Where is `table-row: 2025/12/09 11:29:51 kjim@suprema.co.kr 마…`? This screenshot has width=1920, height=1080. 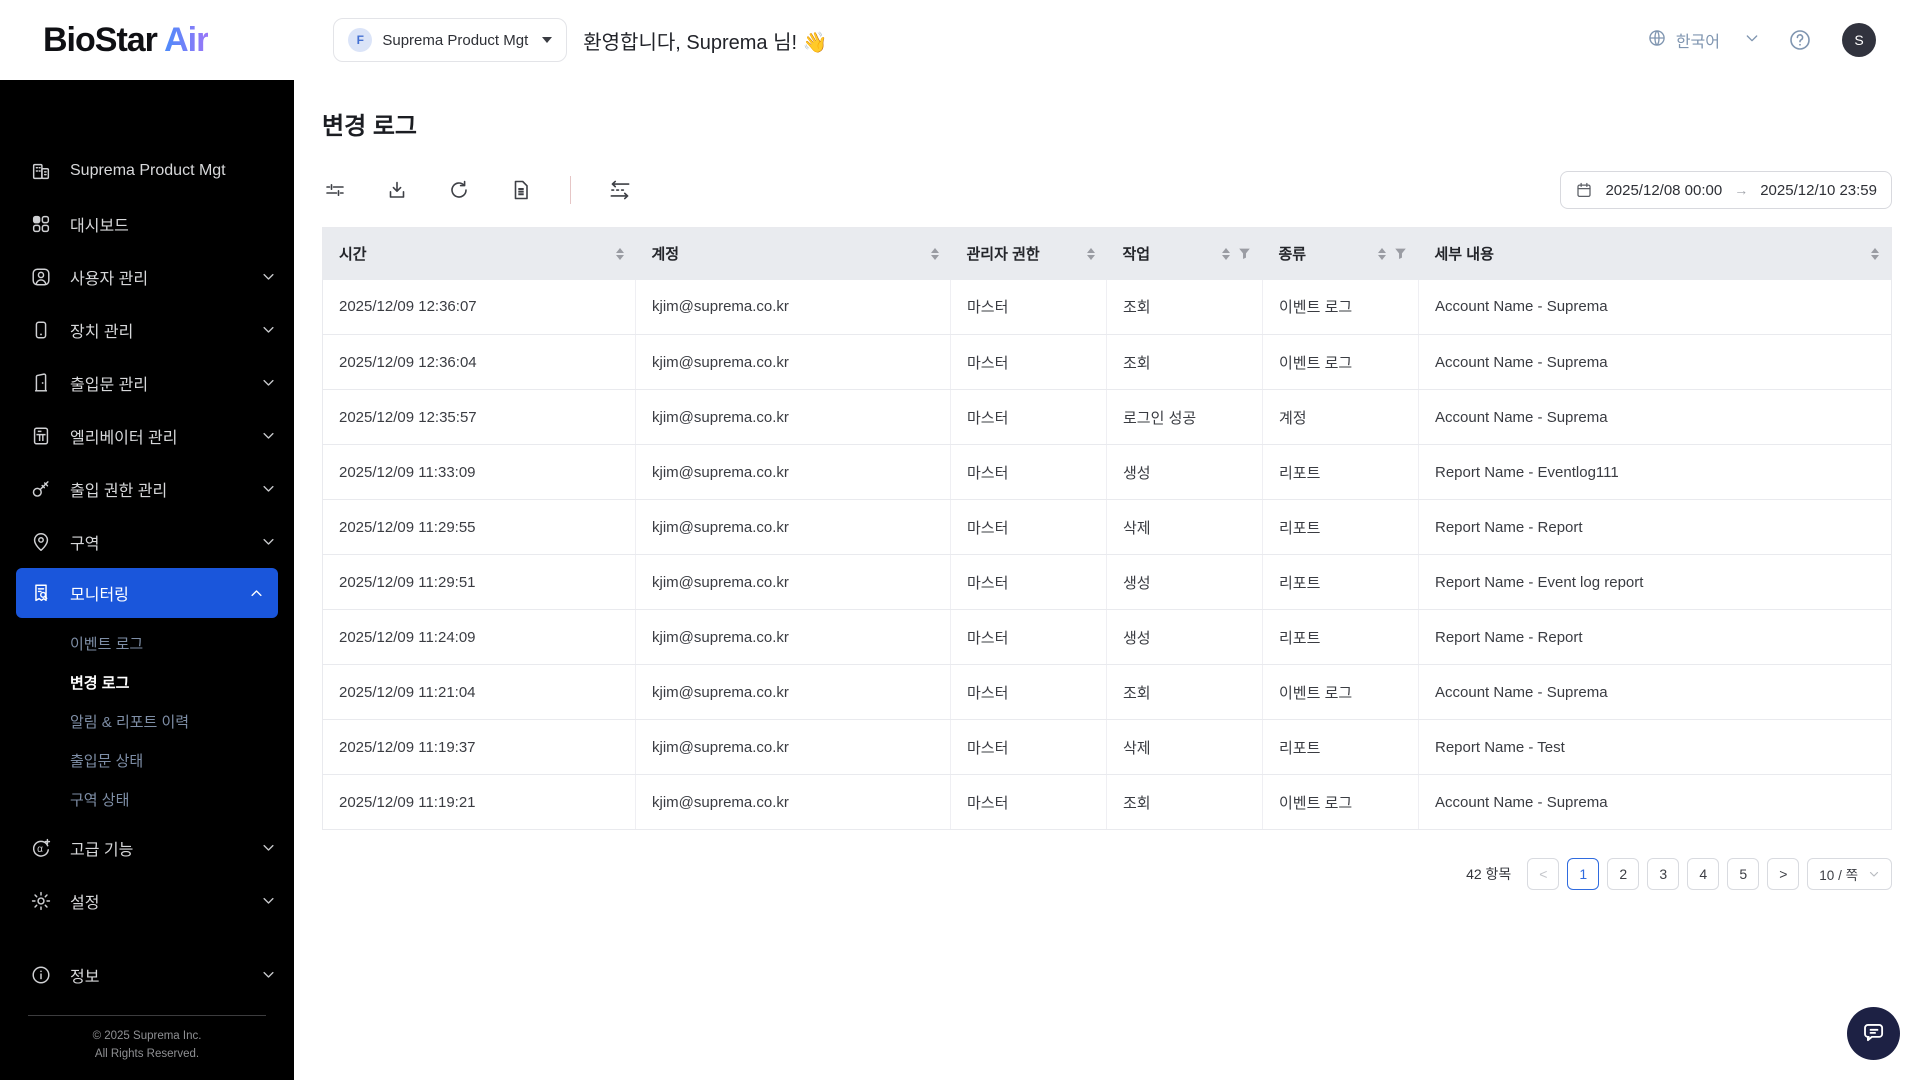
table-row: 2025/12/09 11:29:51 kjim@suprema.co.kr 마… is located at coordinates (1107, 582).